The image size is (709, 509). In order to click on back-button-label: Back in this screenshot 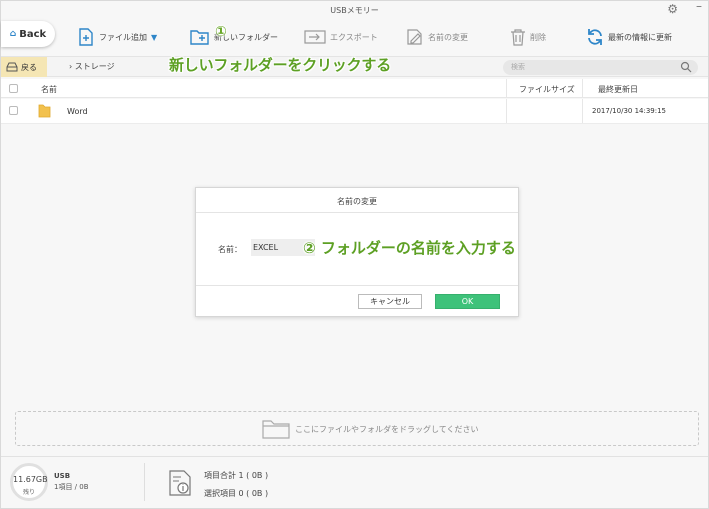, I will do `click(33, 34)`.